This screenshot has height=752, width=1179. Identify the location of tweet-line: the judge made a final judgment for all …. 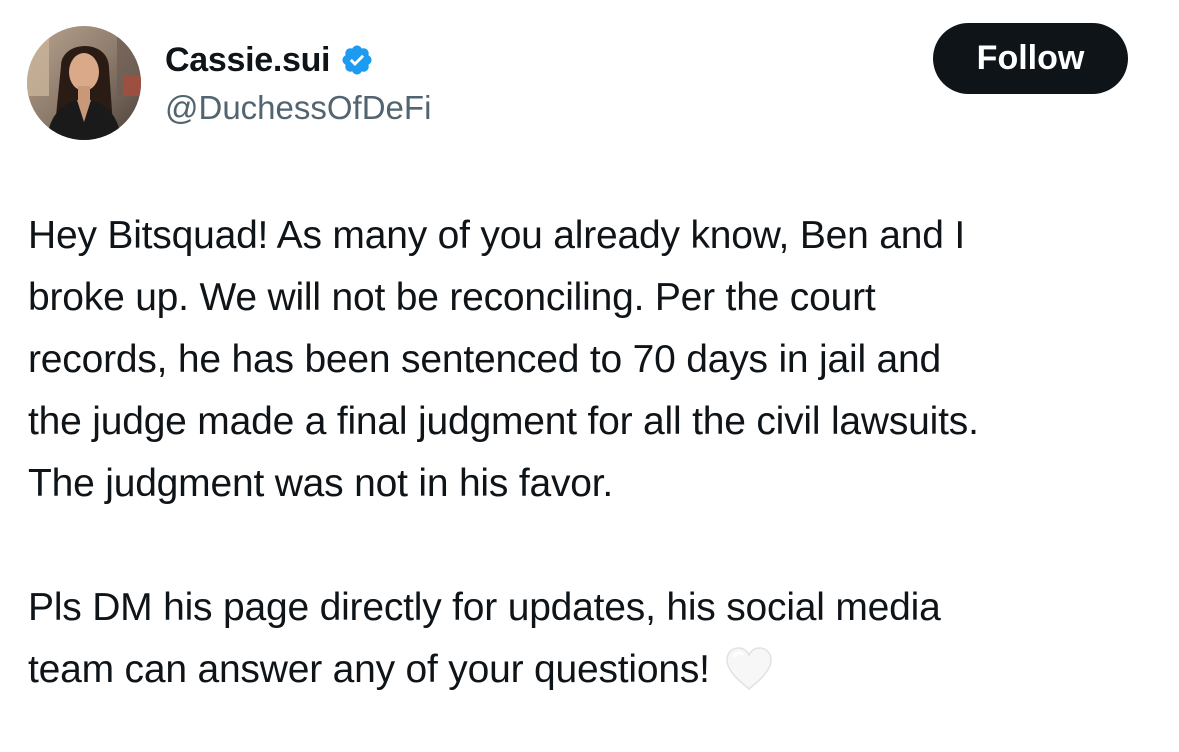
(503, 421).